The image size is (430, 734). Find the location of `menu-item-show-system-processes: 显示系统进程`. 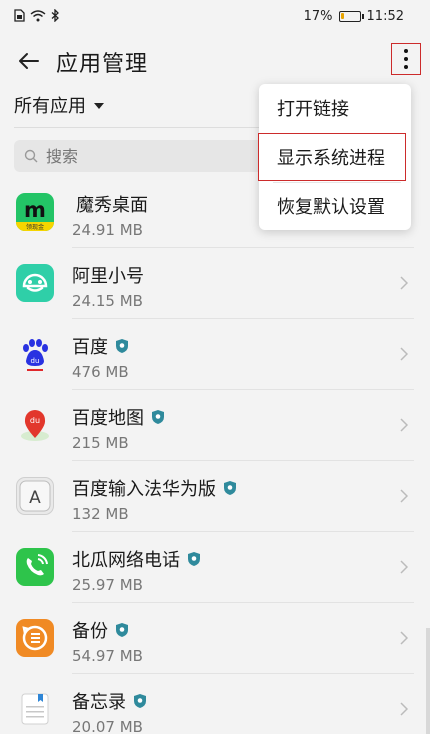

menu-item-show-system-processes: 显示系统进程 is located at coordinates (332, 157).